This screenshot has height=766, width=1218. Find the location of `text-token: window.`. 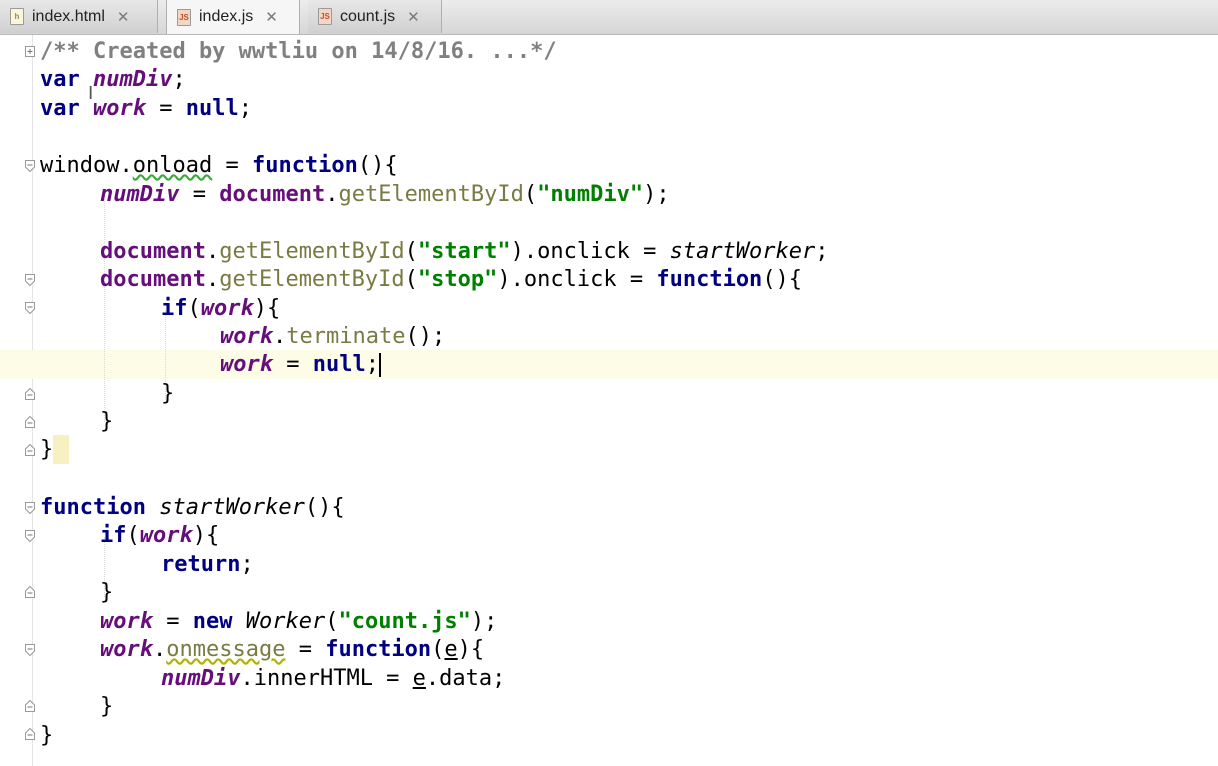

text-token: window. is located at coordinates (86, 165).